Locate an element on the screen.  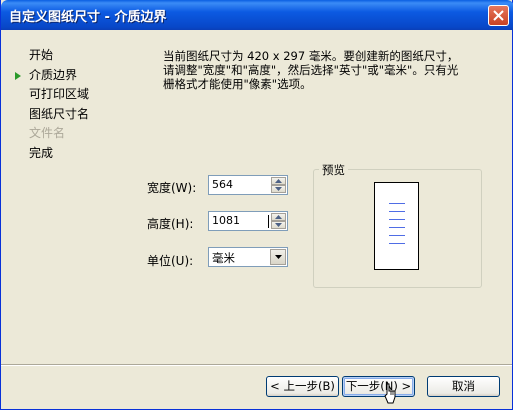
back-button: < 上一步(B) is located at coordinates (302, 386).